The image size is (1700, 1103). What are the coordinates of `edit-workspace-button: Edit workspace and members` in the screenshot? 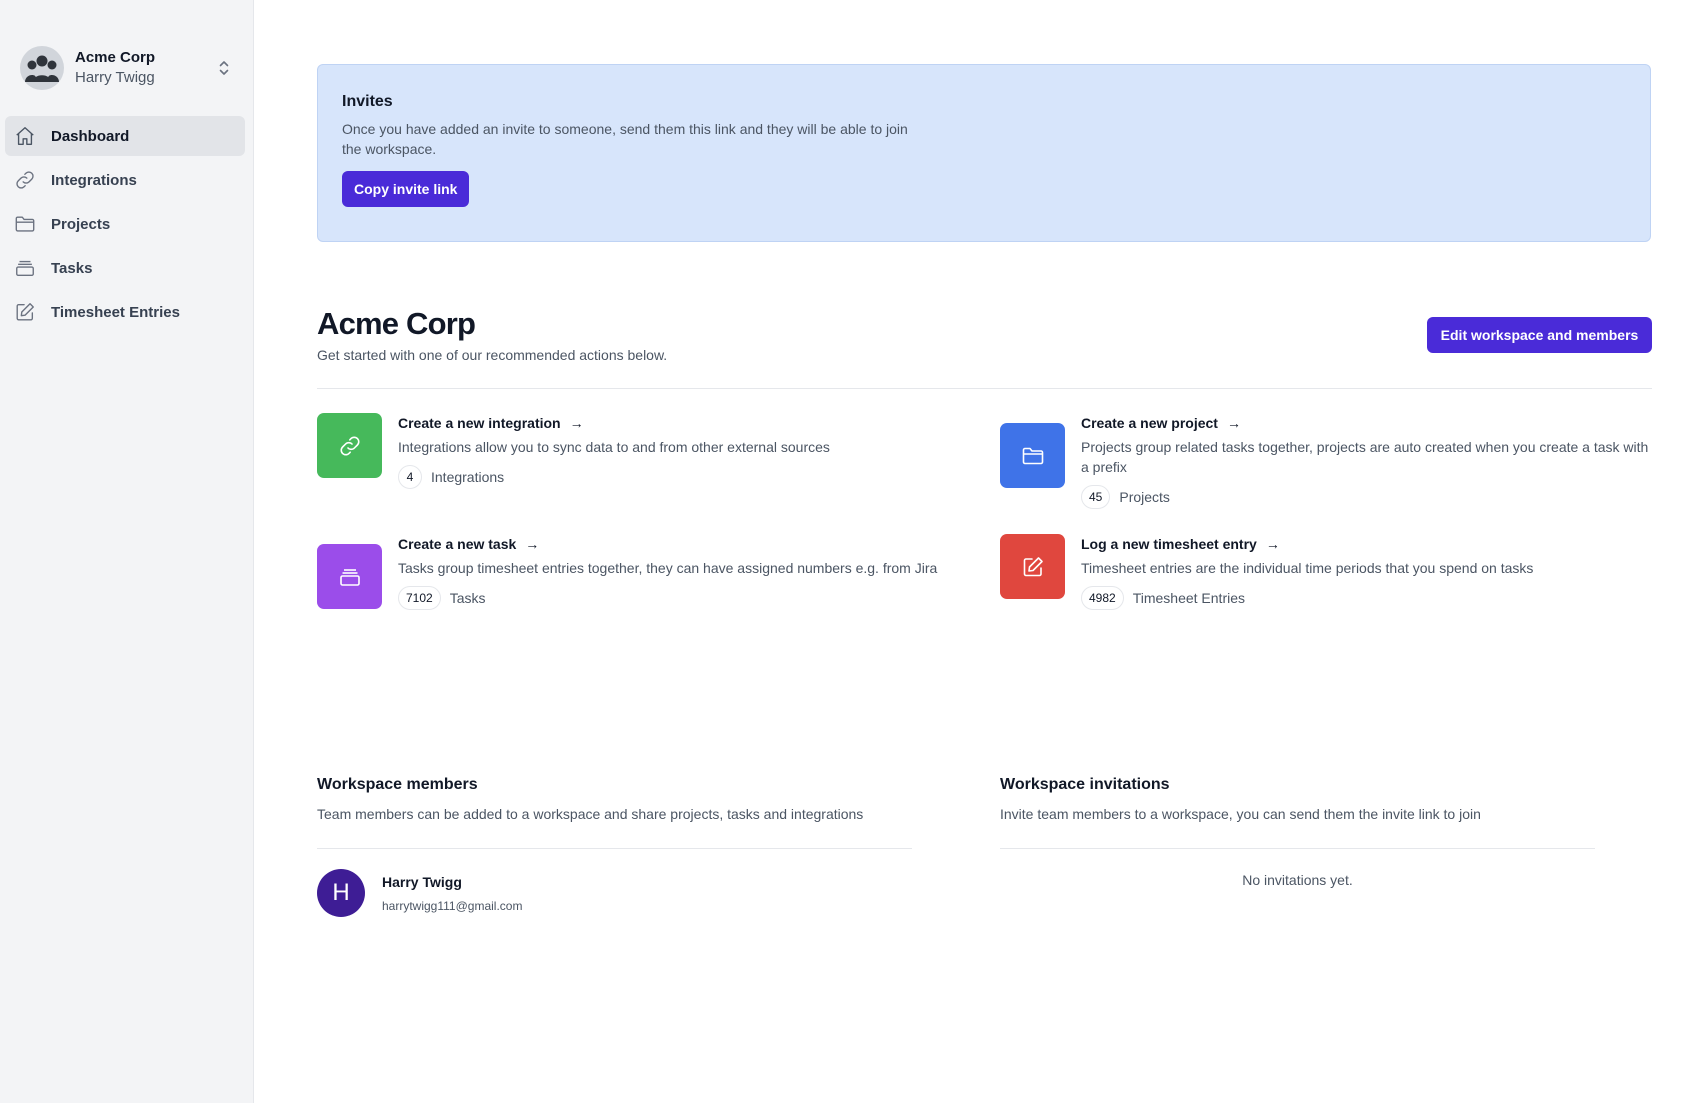 It's located at (1539, 335).